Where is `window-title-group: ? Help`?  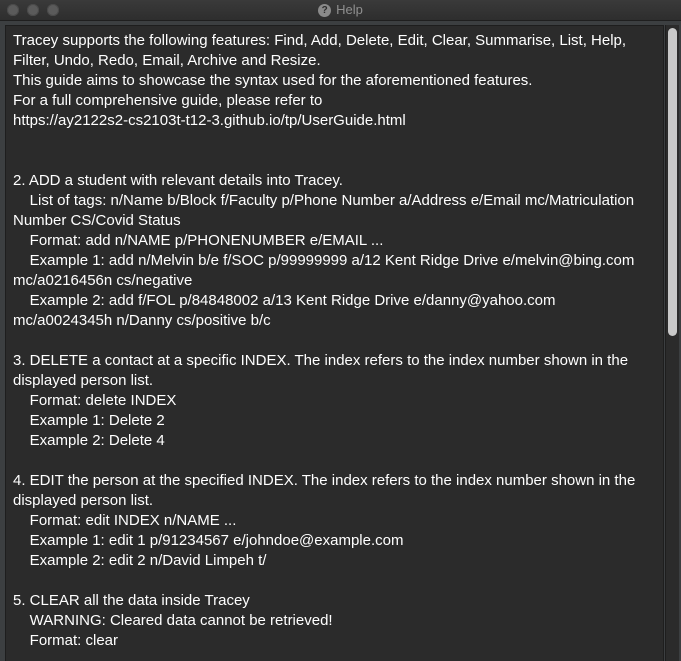 window-title-group: ? Help is located at coordinates (340, 10).